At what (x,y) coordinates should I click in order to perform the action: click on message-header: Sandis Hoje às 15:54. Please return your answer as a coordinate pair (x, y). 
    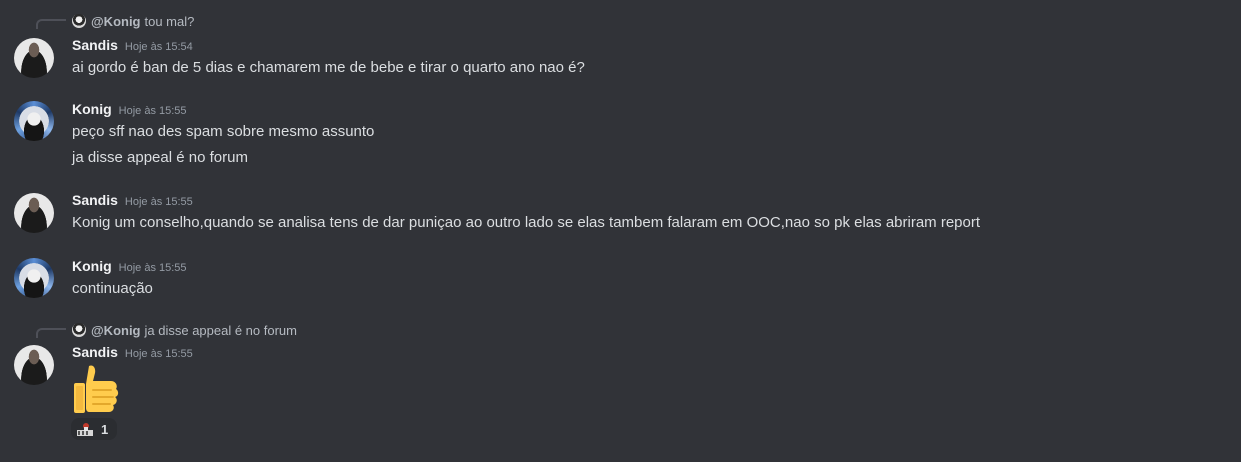
    Looking at the image, I should click on (132, 47).